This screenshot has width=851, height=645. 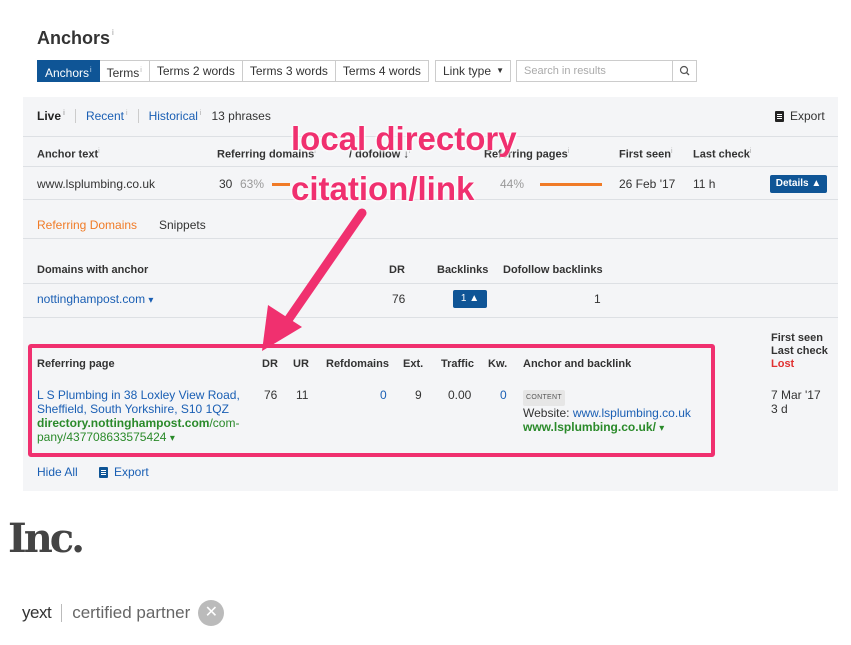 I want to click on yext-certified-partner-logo: yext certified partner ✕, so click(x=123, y=613).